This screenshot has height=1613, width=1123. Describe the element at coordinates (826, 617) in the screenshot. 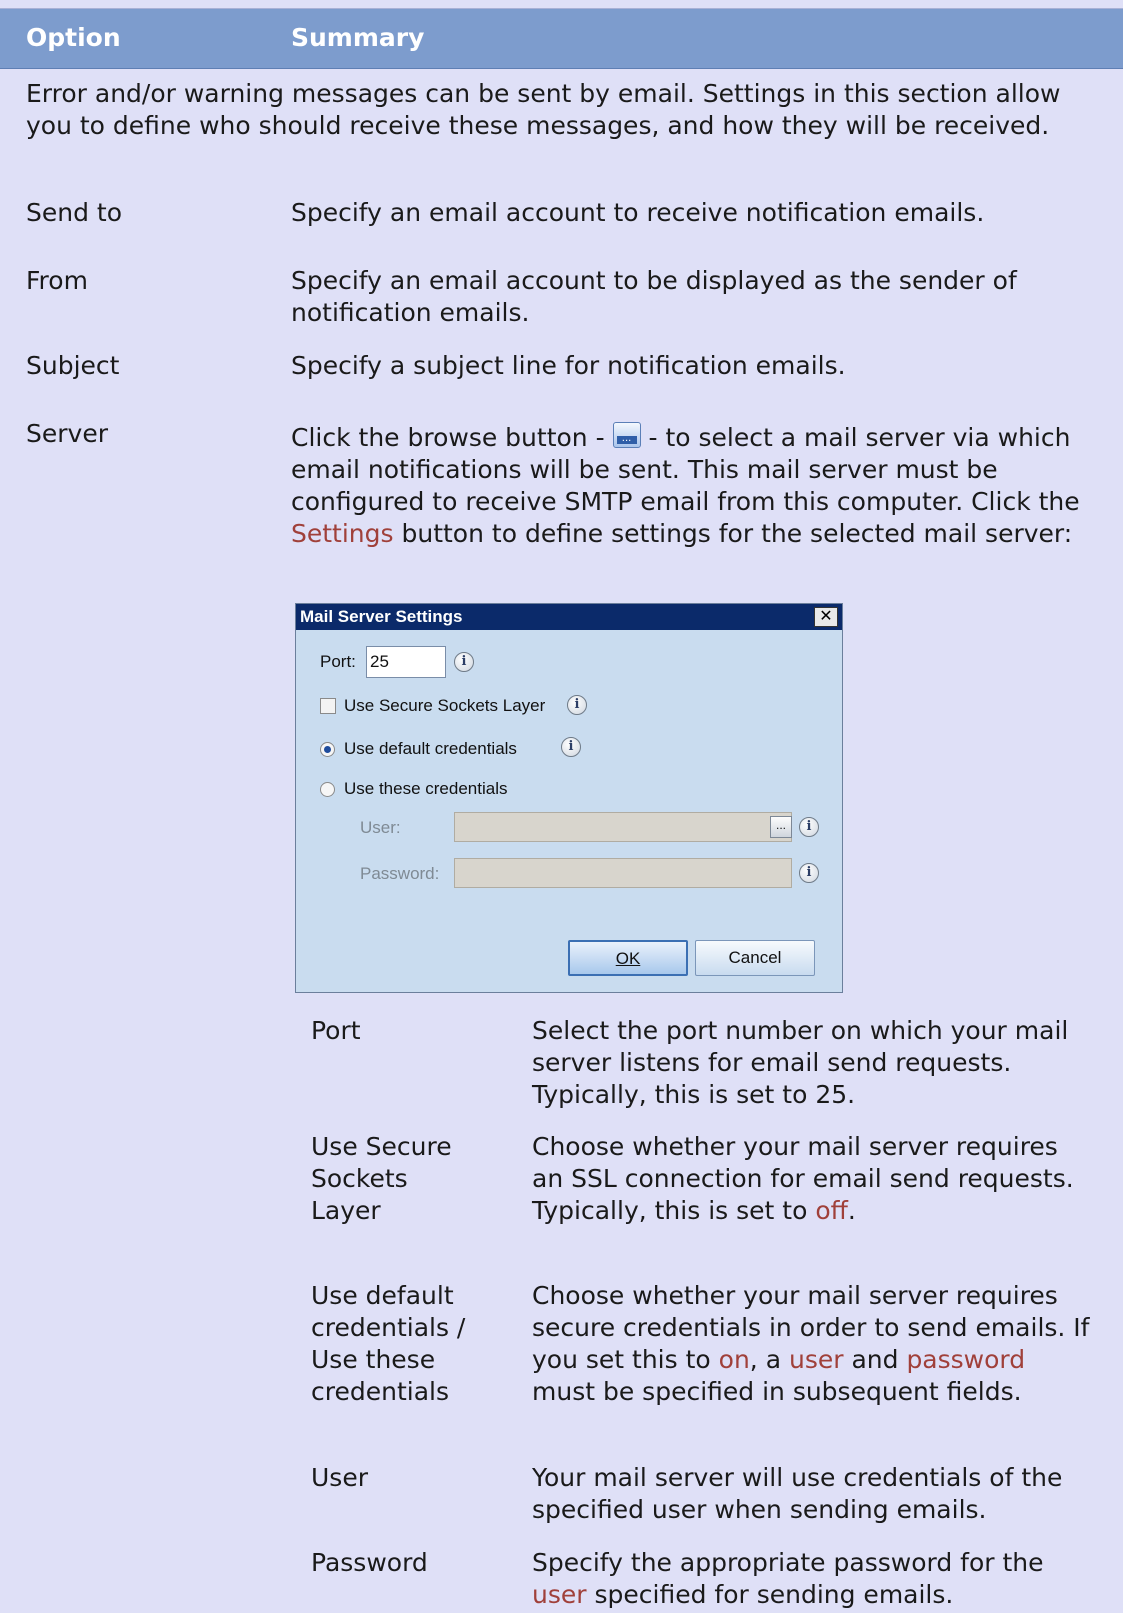

I see `close-icon: ✕` at that location.